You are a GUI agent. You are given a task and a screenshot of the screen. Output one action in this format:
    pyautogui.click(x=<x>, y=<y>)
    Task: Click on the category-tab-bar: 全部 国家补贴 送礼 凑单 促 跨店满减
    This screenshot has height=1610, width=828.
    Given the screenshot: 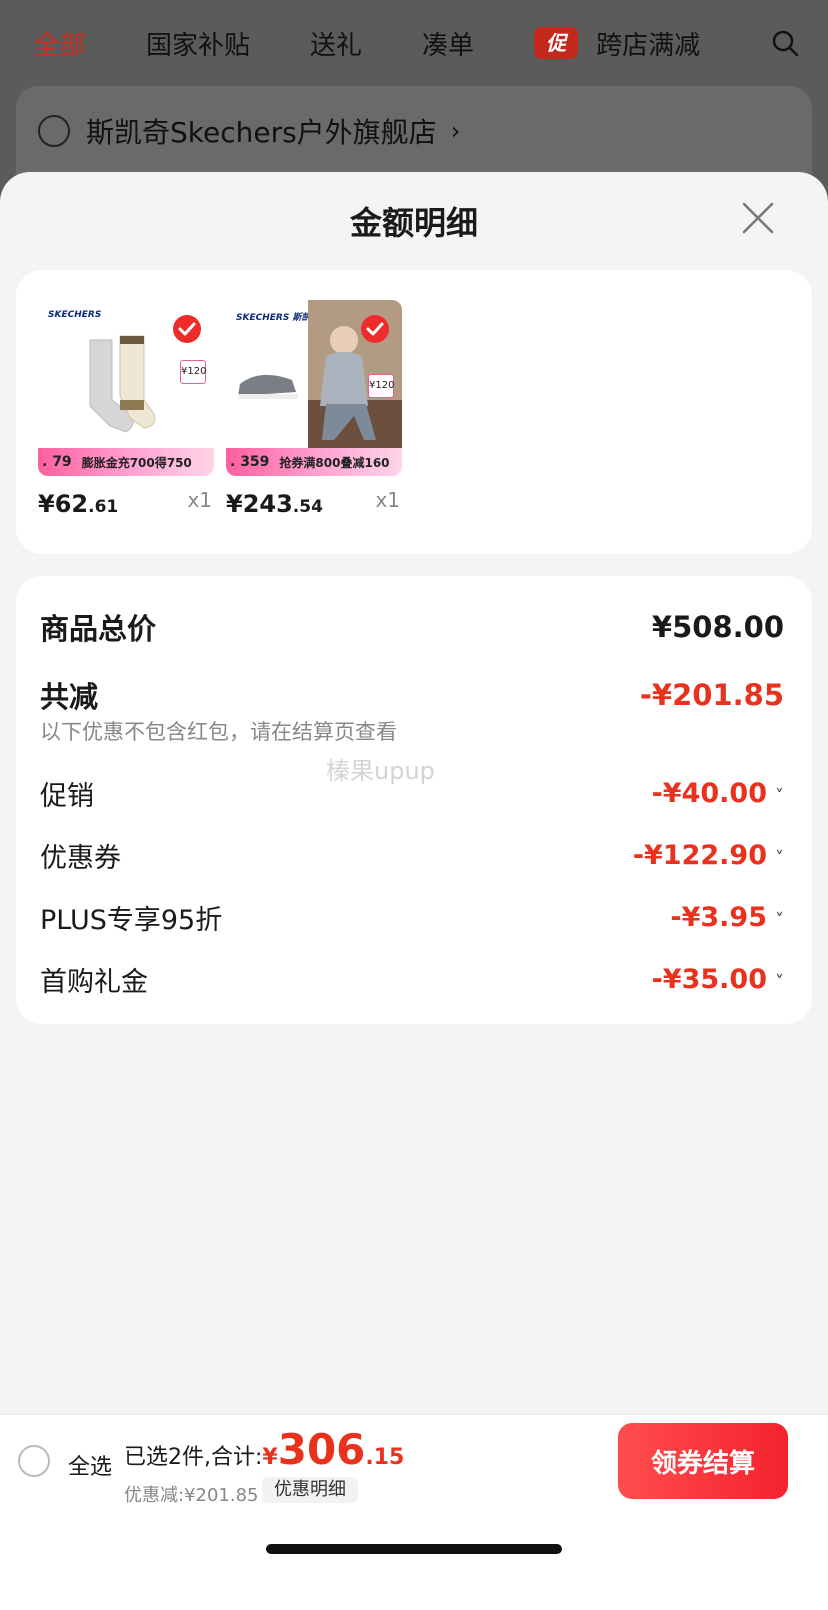 What is the action you would take?
    pyautogui.click(x=414, y=43)
    